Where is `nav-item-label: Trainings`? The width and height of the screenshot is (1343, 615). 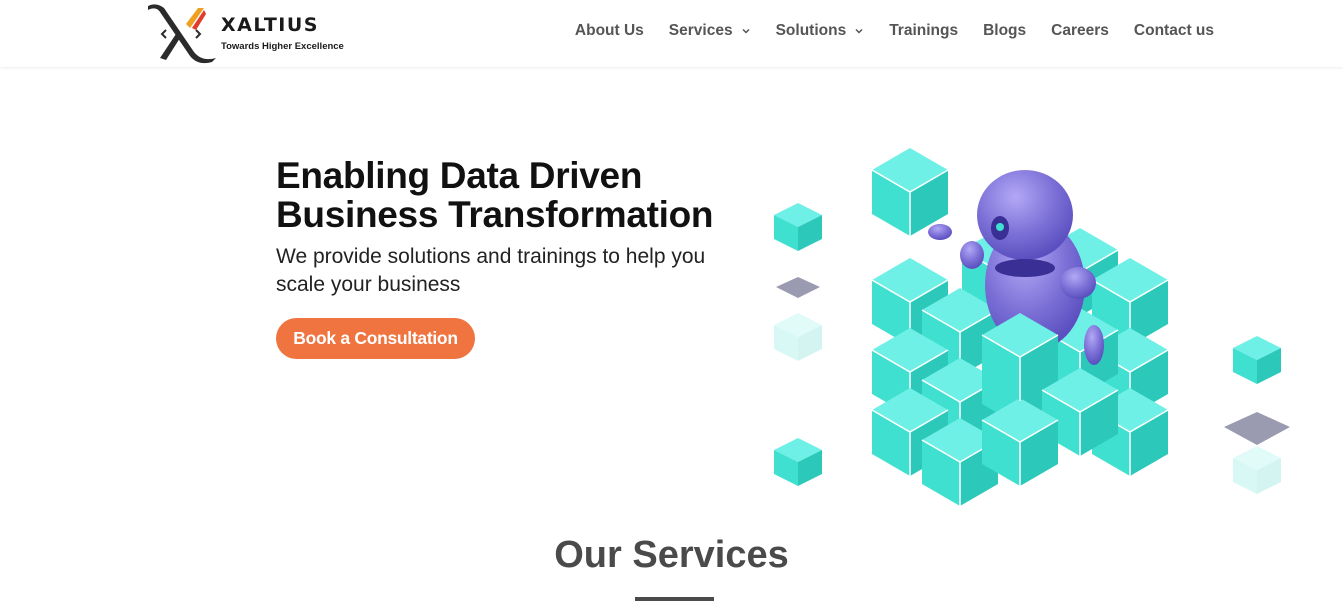
nav-item-label: Trainings is located at coordinates (924, 30).